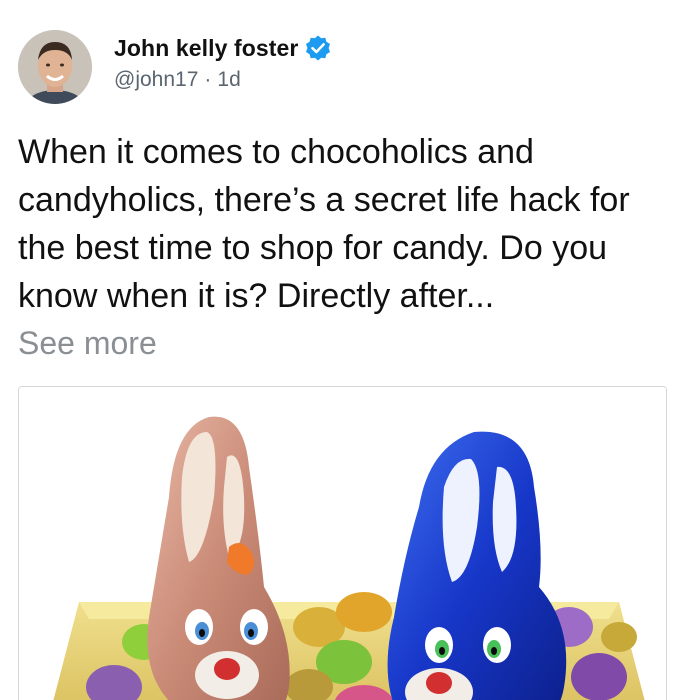 This screenshot has width=700, height=700. I want to click on post-header: John kelly foster @john17 · 1d, so click(175, 75).